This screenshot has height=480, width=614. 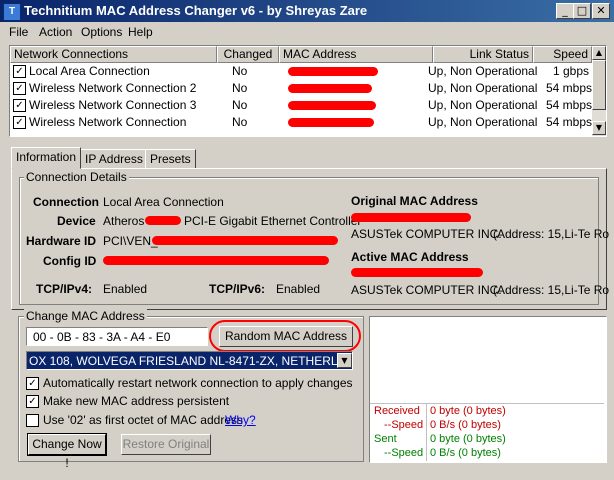 What do you see at coordinates (64, 289) in the screenshot?
I see `tcp-ipv4-label: TCP/IPv4:` at bounding box center [64, 289].